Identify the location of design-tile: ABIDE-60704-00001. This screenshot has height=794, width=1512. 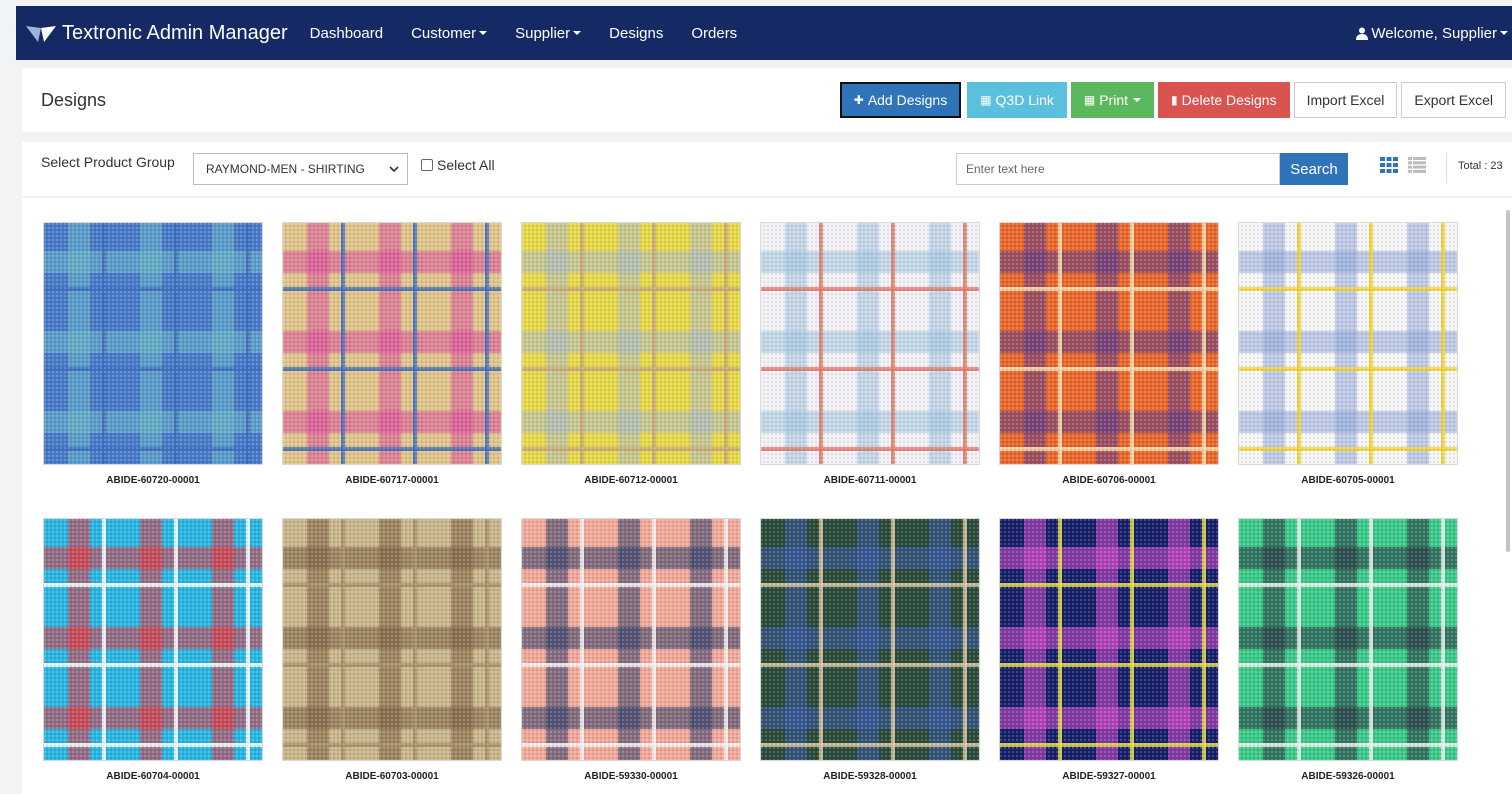
(153, 650).